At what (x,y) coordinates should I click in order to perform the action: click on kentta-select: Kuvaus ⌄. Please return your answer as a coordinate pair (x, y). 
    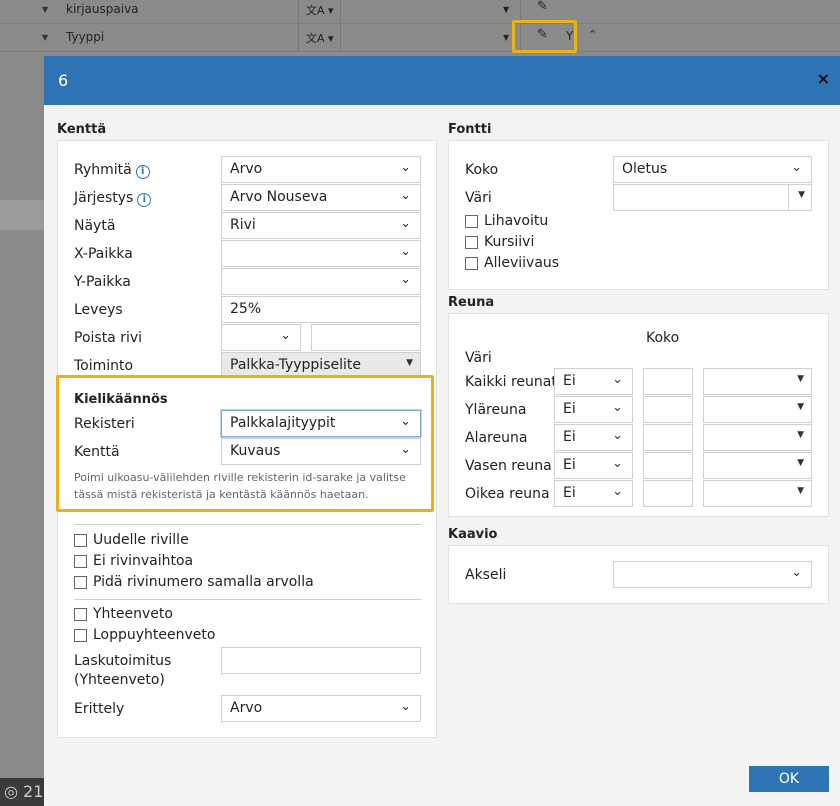
    Looking at the image, I should click on (321, 451).